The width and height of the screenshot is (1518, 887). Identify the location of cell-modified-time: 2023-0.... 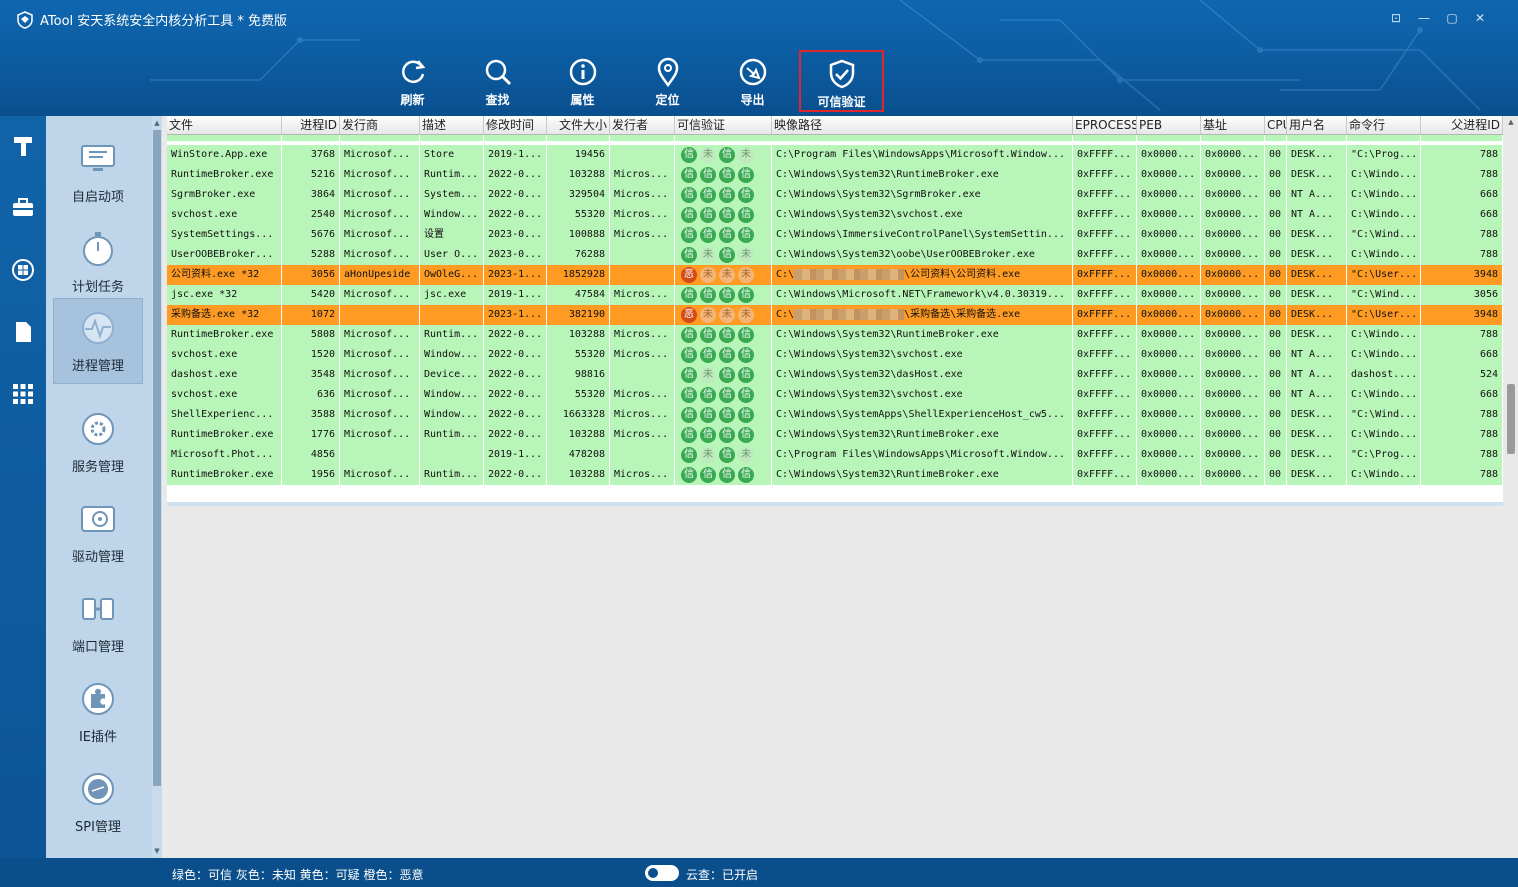
(515, 255).